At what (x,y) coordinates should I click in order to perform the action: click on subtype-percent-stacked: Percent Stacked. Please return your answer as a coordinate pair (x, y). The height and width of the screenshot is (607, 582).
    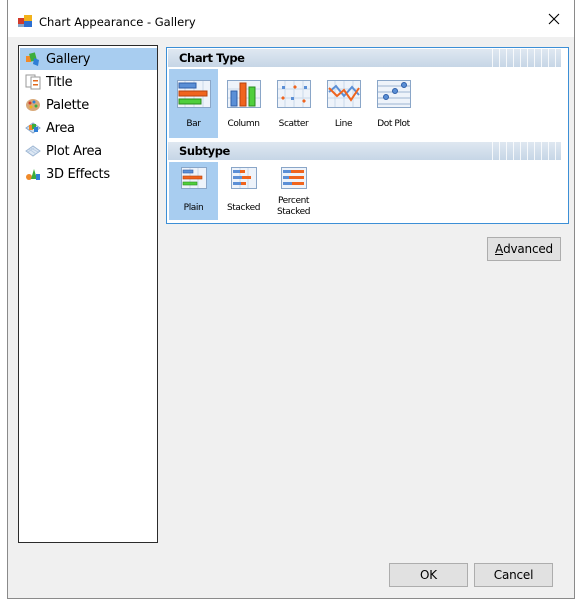
    Looking at the image, I should click on (293, 191).